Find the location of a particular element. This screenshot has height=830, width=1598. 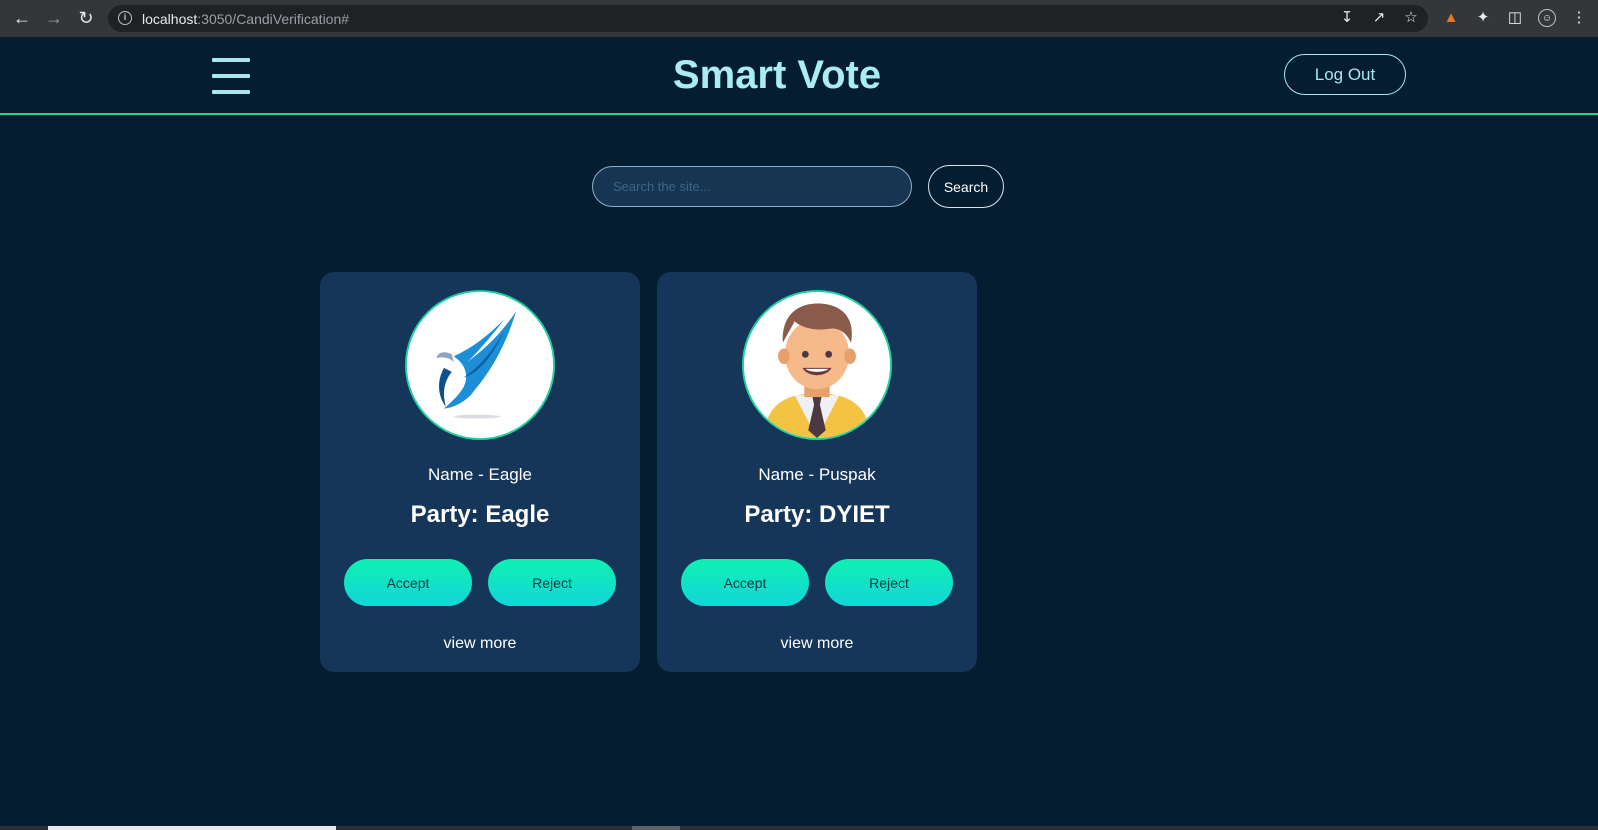

url-host: localhost is located at coordinates (170, 19).